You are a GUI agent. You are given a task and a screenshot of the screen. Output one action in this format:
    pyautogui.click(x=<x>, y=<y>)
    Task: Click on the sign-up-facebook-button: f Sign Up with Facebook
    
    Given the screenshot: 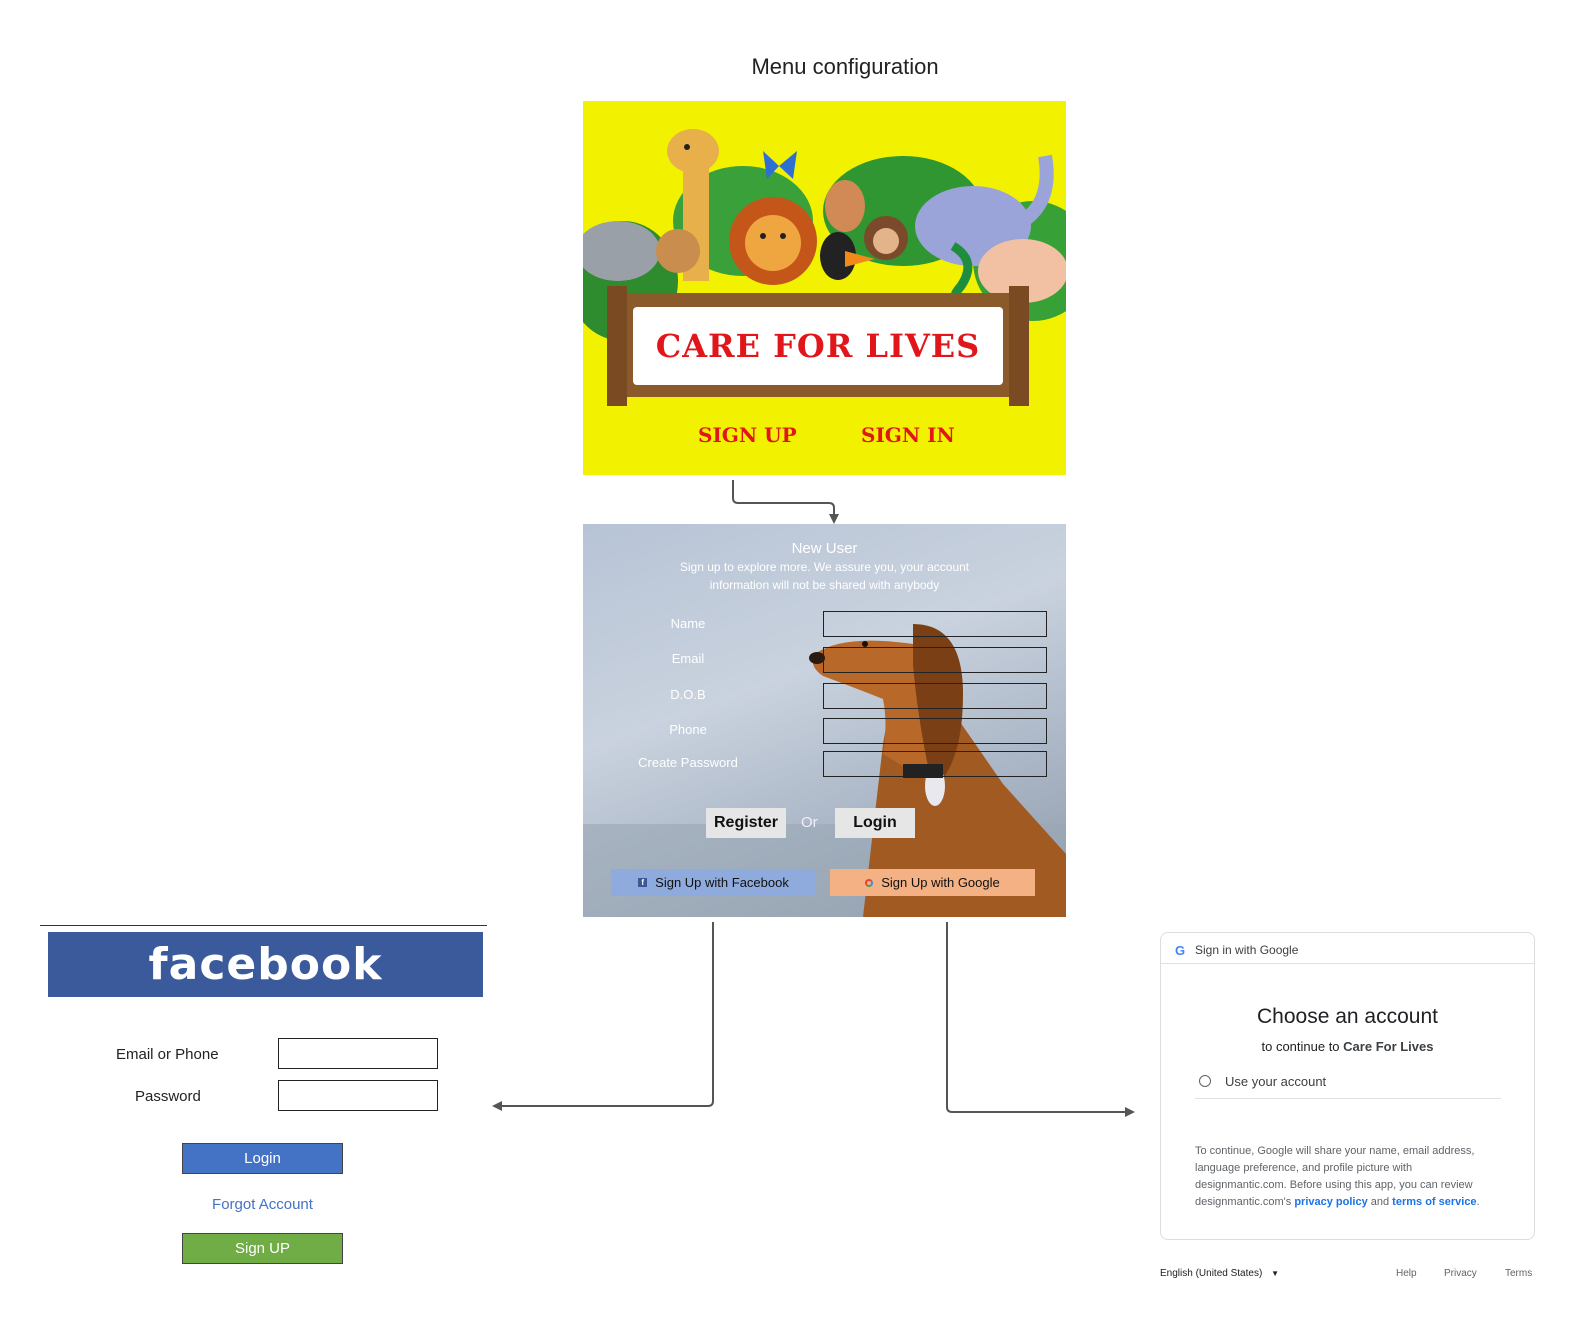 What is the action you would take?
    pyautogui.click(x=713, y=882)
    